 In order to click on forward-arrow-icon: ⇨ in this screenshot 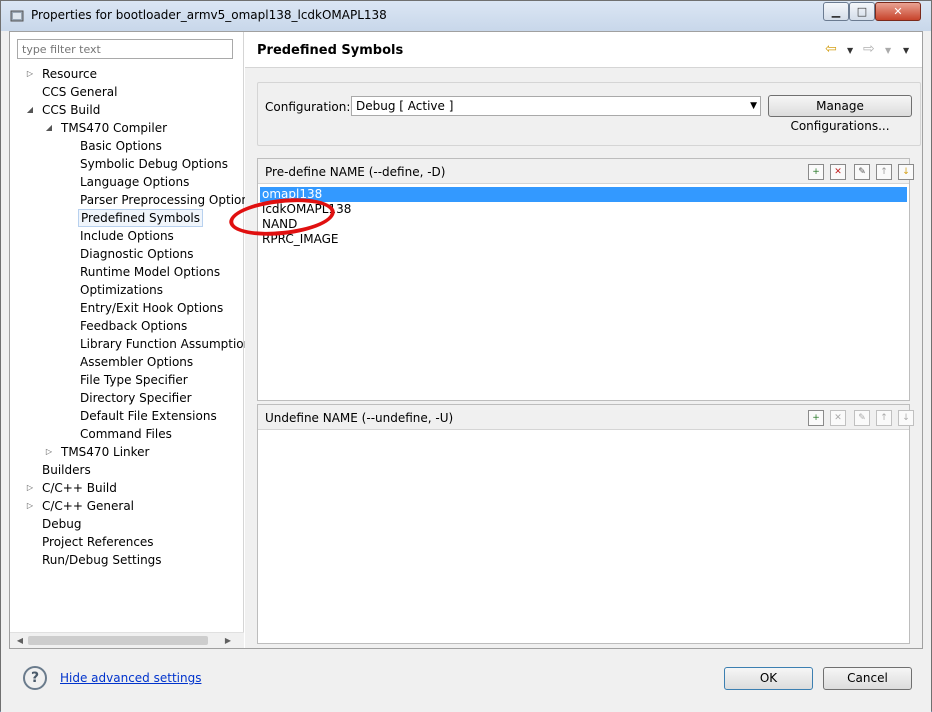, I will do `click(869, 49)`.